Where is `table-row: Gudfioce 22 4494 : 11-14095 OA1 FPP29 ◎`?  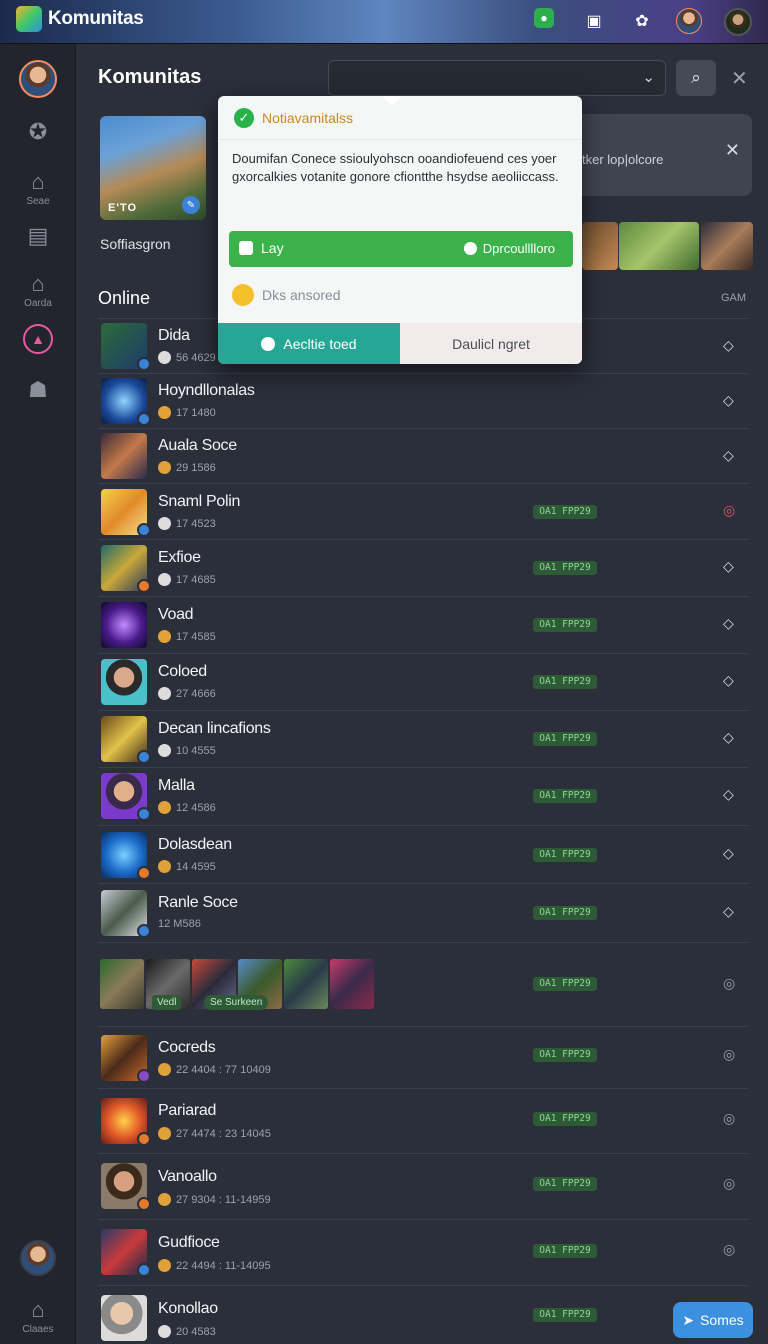 table-row: Gudfioce 22 4494 : 11-14095 OA1 FPP29 ◎ is located at coordinates (423, 1252).